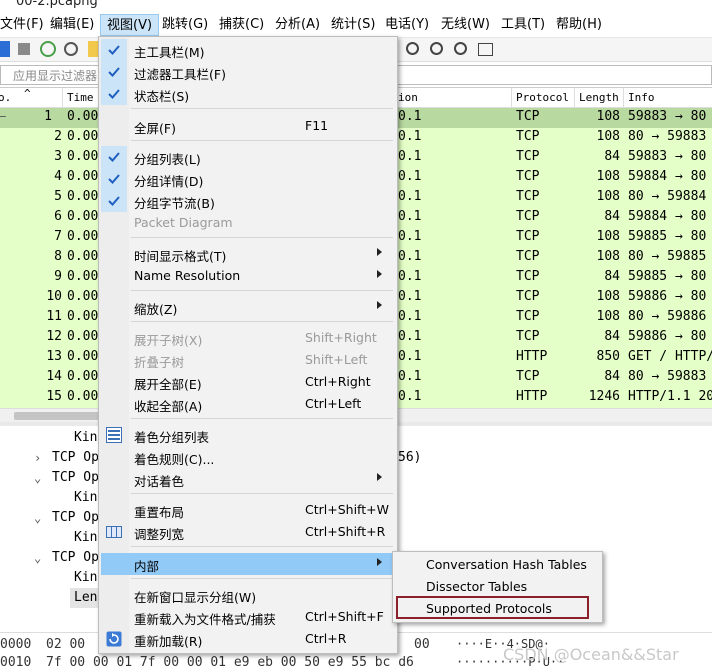 The height and width of the screenshot is (672, 712). What do you see at coordinates (24, 49) in the screenshot?
I see `stop-icon` at bounding box center [24, 49].